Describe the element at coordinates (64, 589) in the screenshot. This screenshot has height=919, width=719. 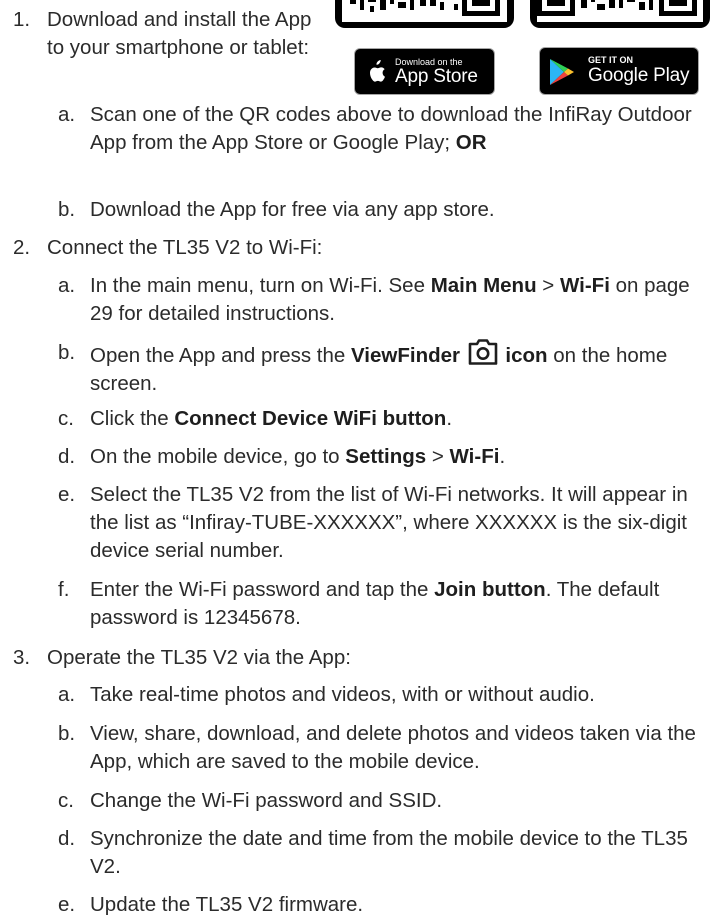
I see `list-item-letter: f.` at that location.